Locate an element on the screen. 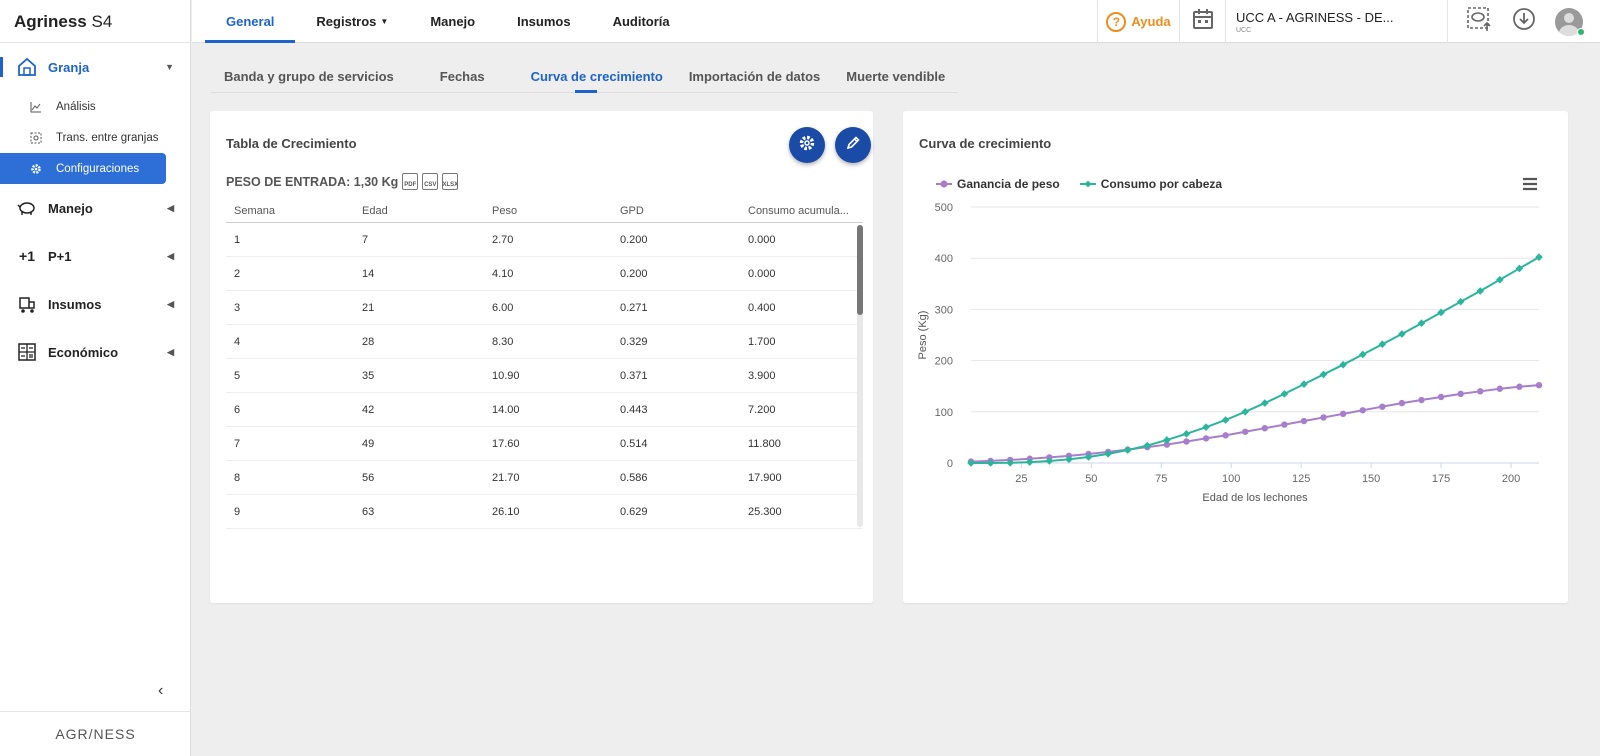  table-cell: 8 is located at coordinates (237, 477).